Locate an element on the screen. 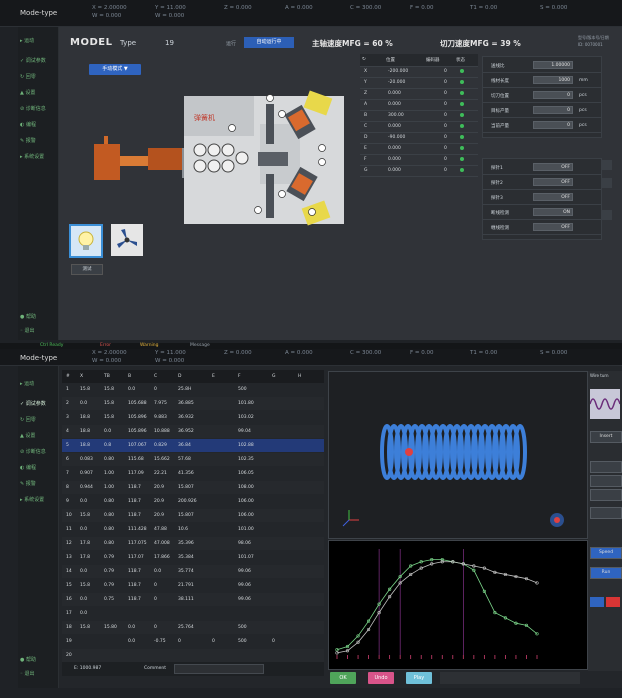 The width and height of the screenshot is (622, 698). column-header: E is located at coordinates (213, 376).